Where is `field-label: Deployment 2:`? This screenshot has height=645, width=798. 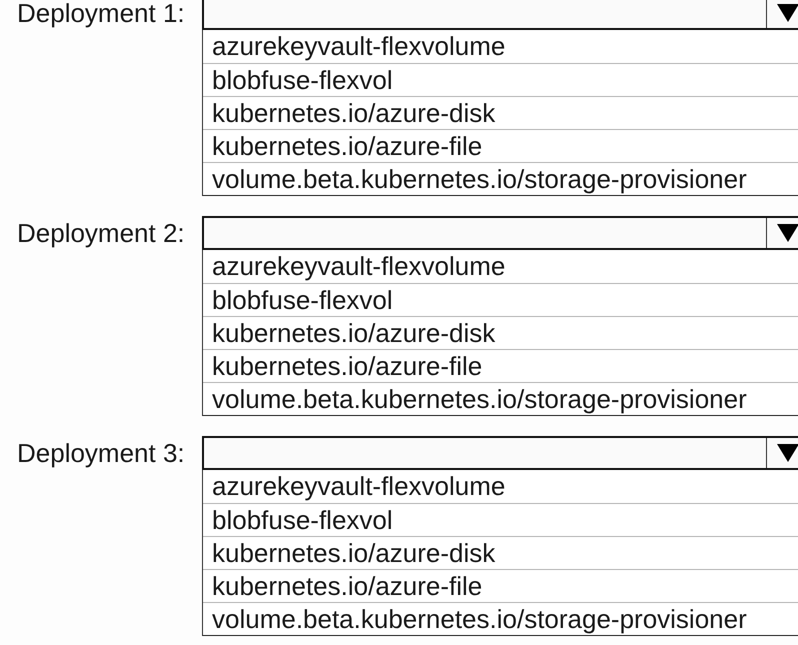
field-label: Deployment 2: is located at coordinates (101, 233).